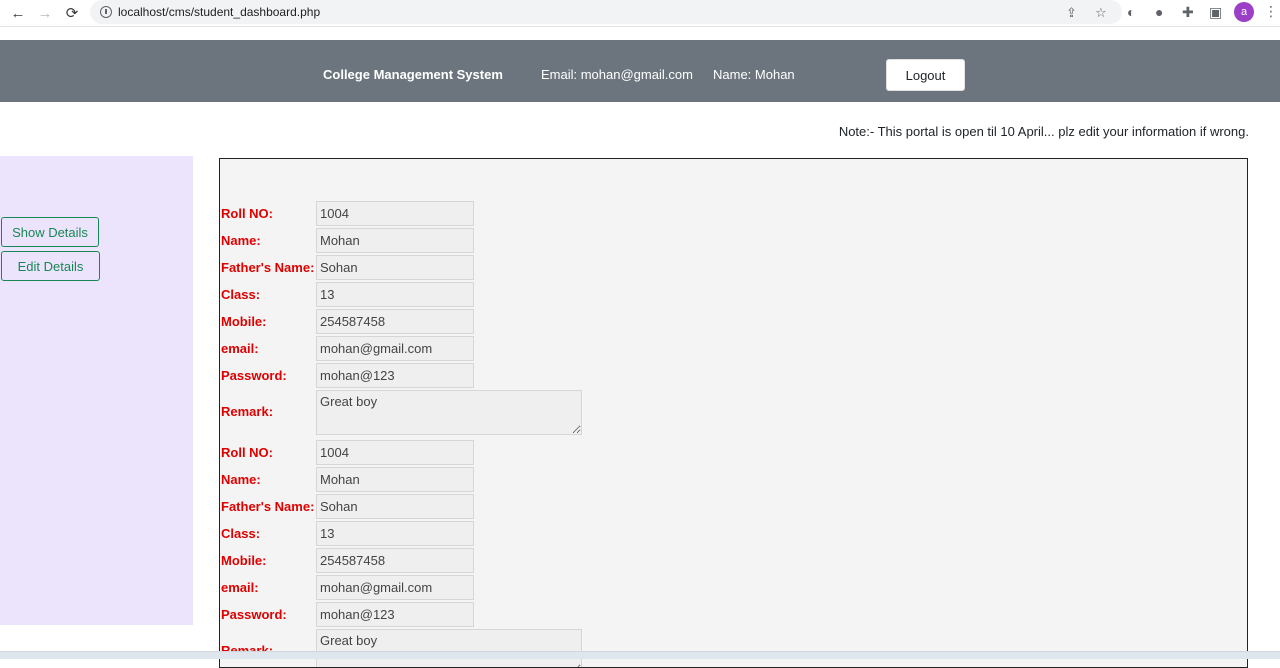 This screenshot has height=668, width=1280. Describe the element at coordinates (45, 13) in the screenshot. I see `forward-arrow-icon: →` at that location.